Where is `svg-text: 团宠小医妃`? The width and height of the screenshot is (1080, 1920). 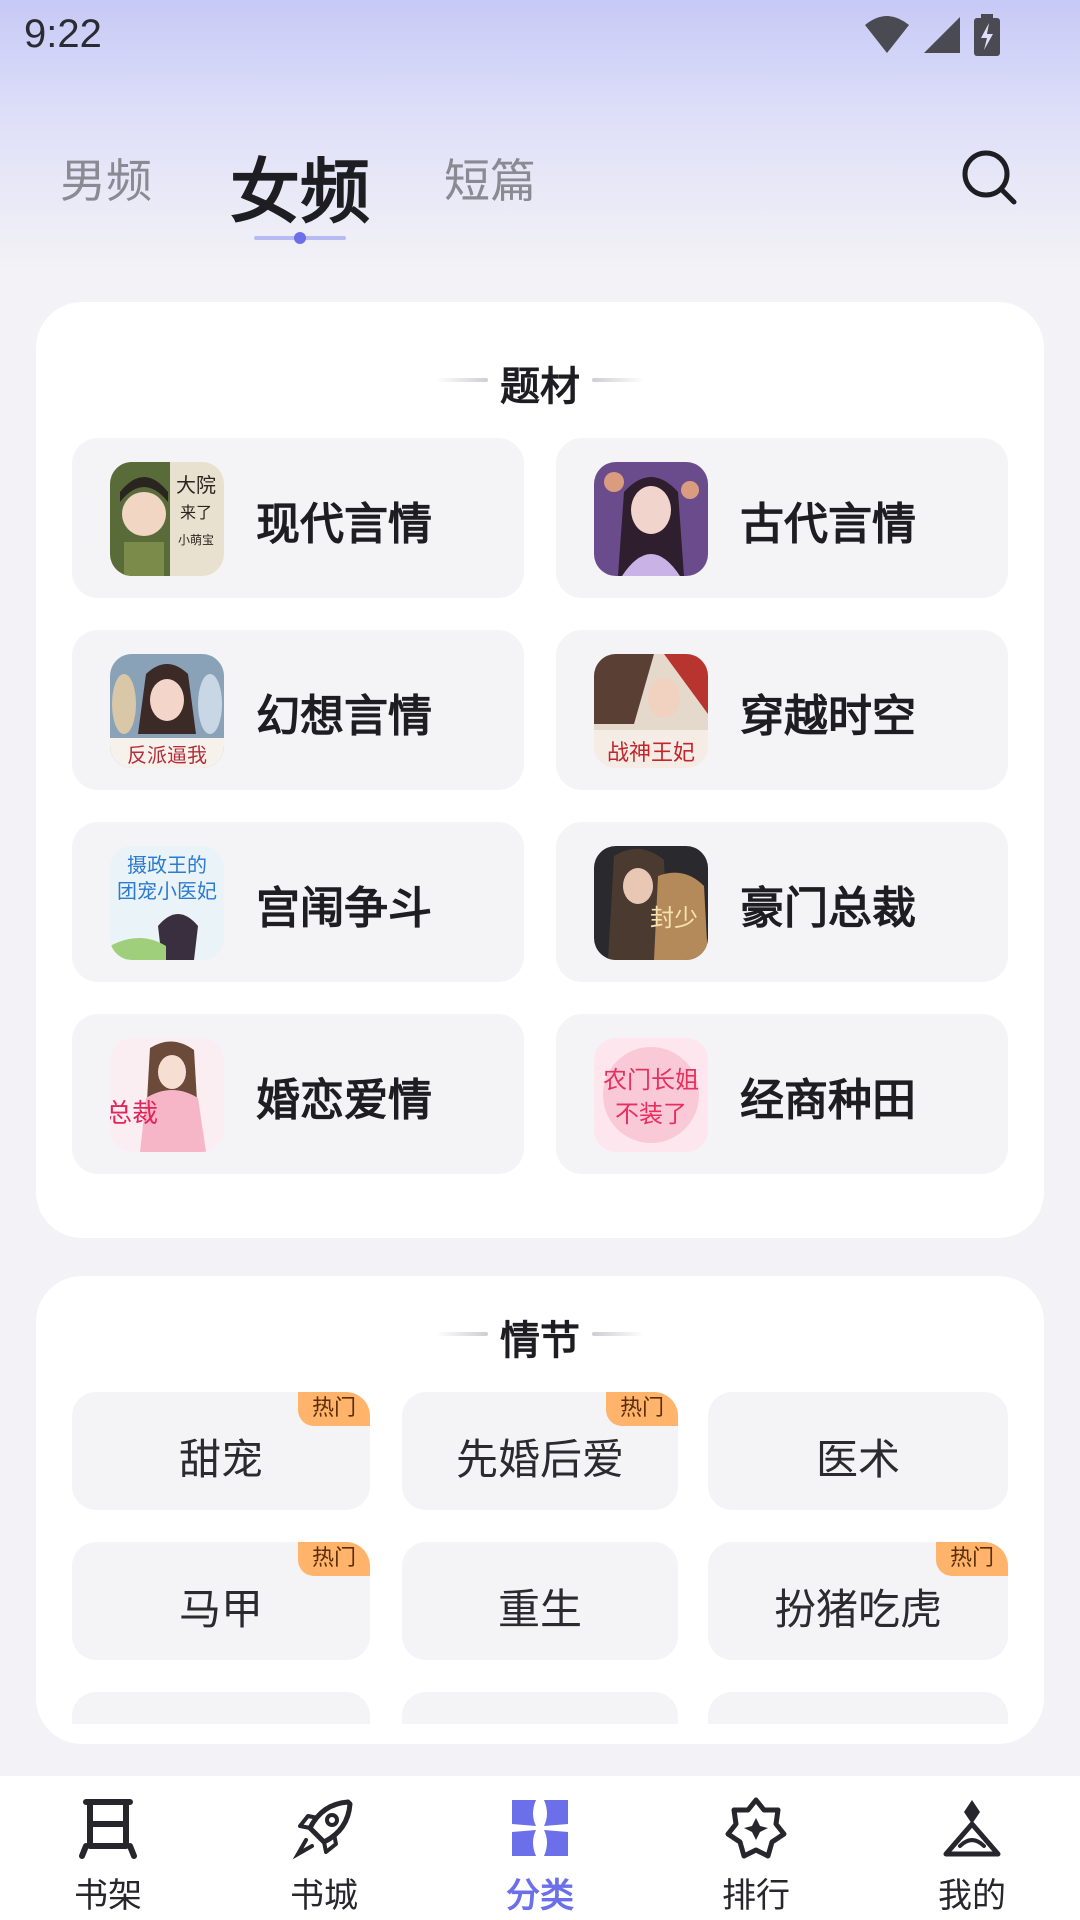 svg-text: 团宠小医妃 is located at coordinates (167, 891).